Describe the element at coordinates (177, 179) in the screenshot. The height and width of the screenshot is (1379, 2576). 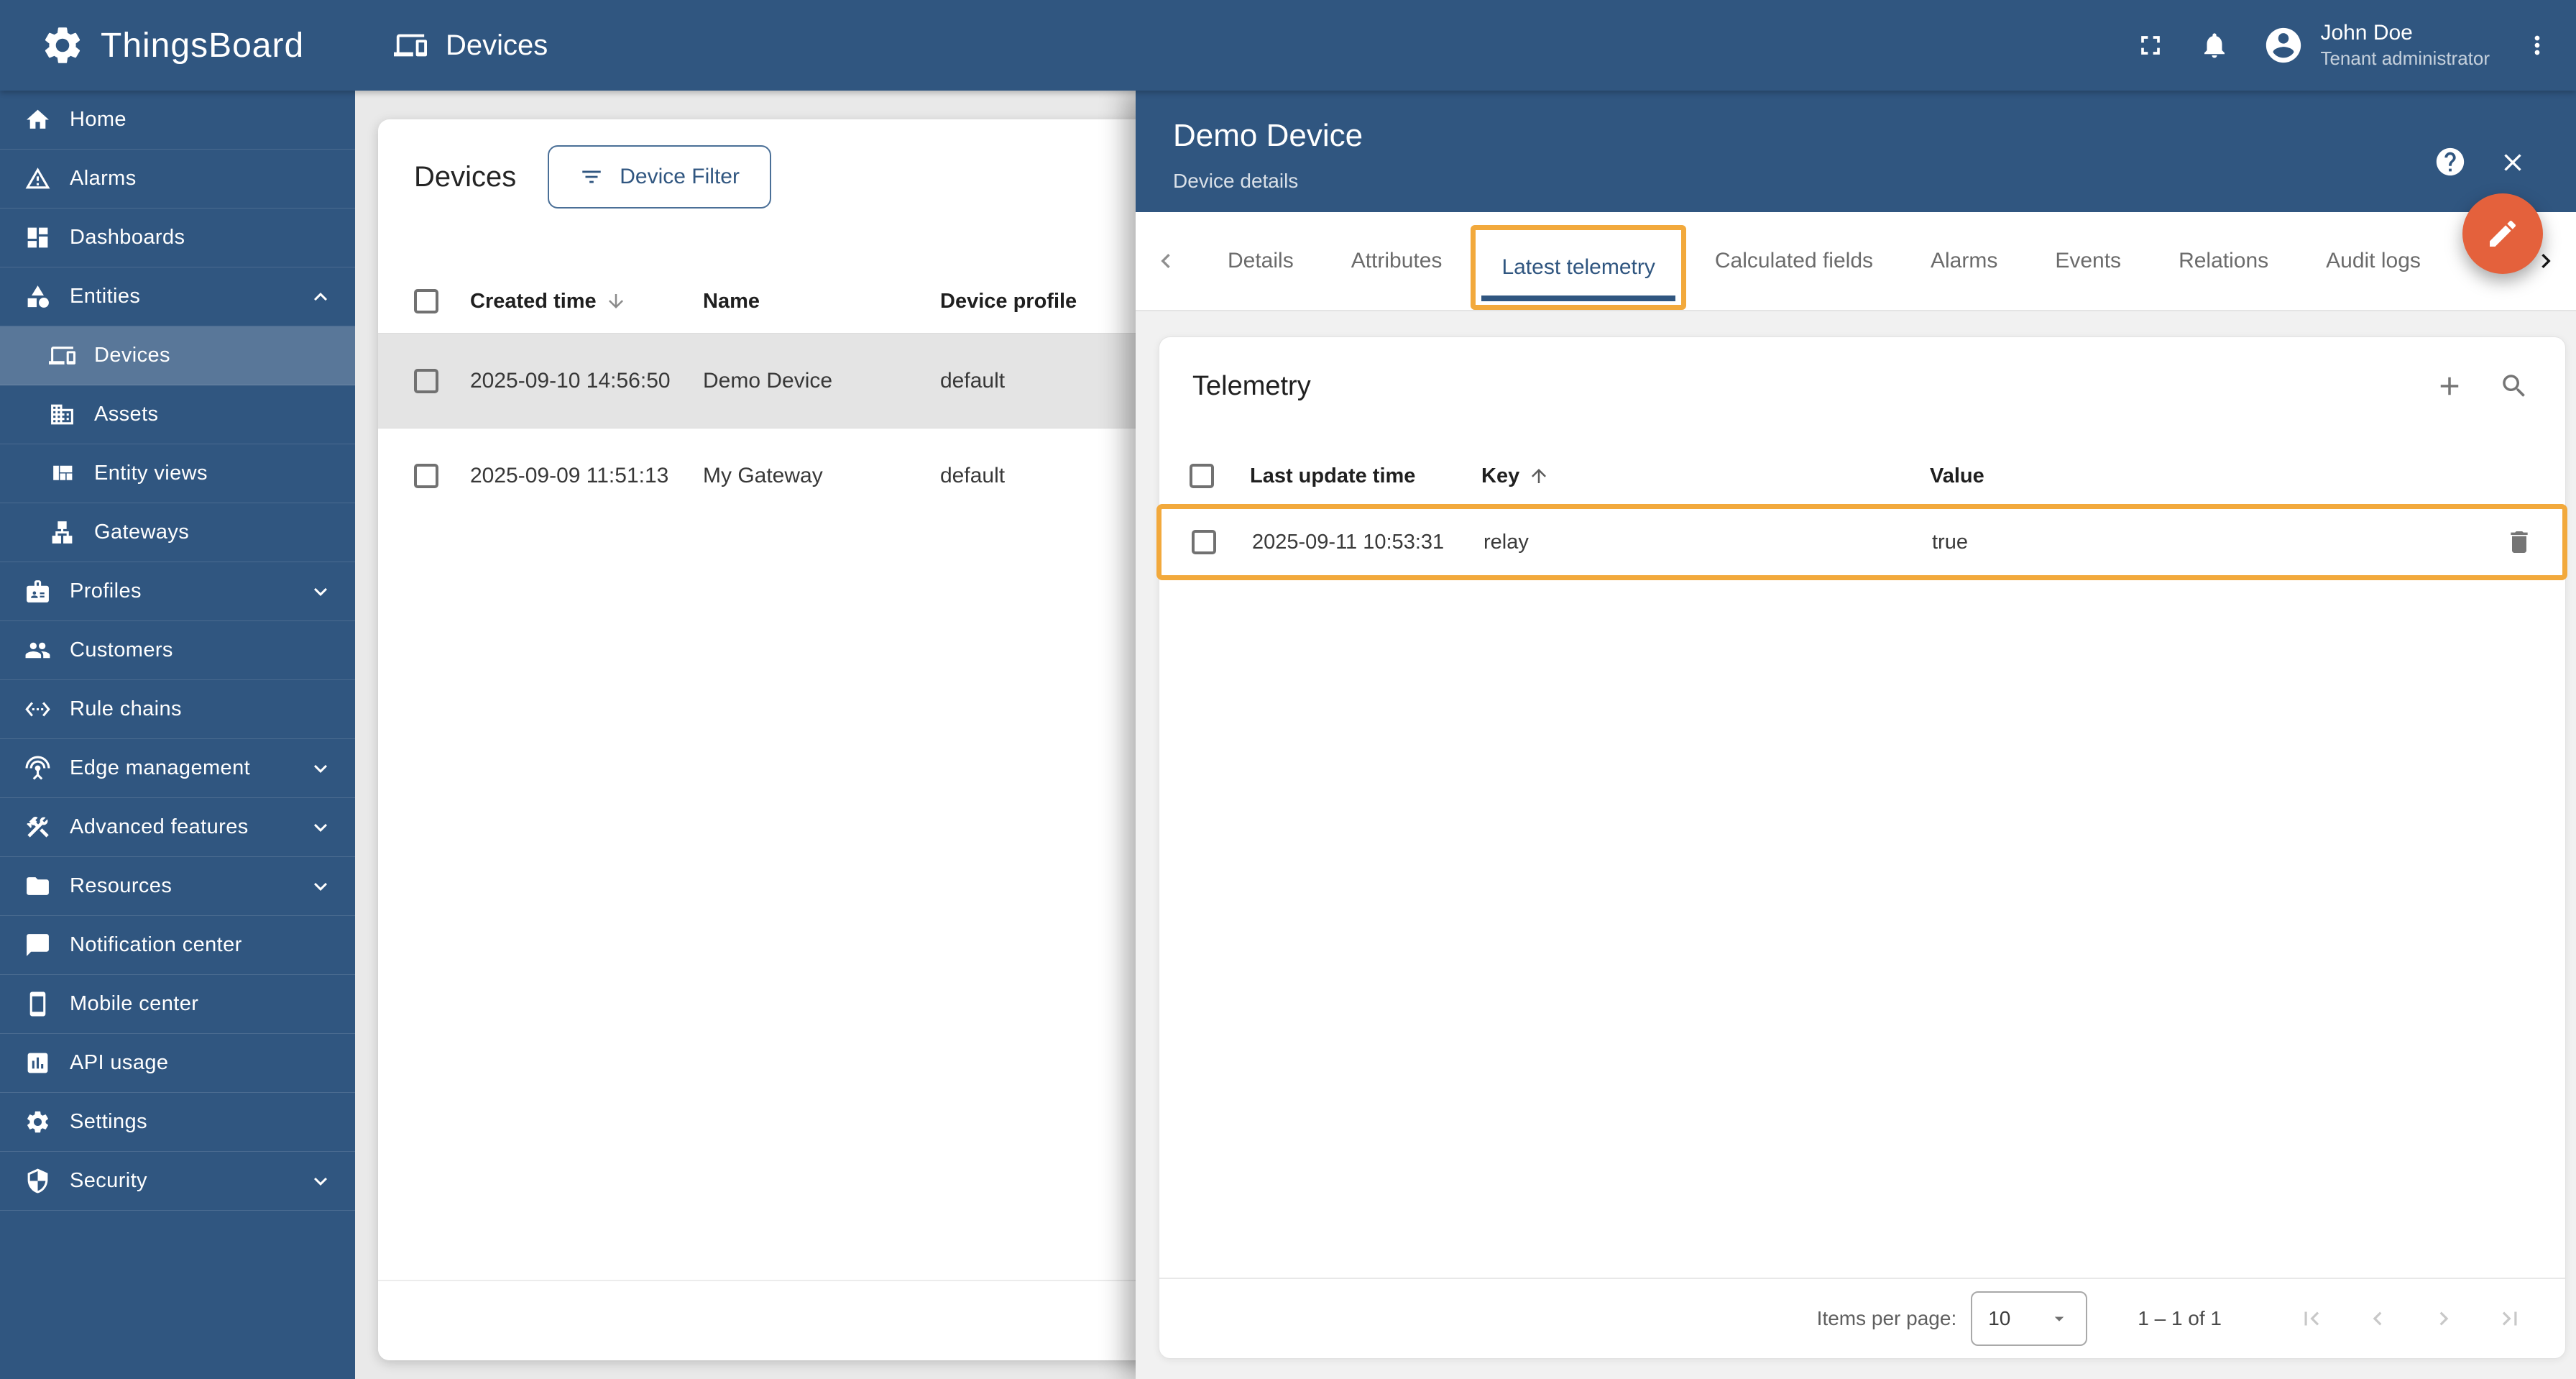
I see `sidebar-item-alarms: Alarms` at that location.